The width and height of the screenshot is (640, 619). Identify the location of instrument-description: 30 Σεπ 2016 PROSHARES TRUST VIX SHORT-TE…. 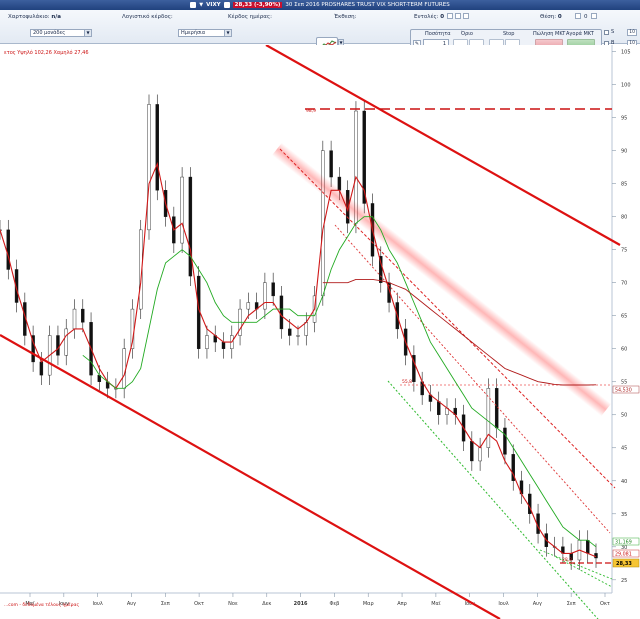
(367, 5).